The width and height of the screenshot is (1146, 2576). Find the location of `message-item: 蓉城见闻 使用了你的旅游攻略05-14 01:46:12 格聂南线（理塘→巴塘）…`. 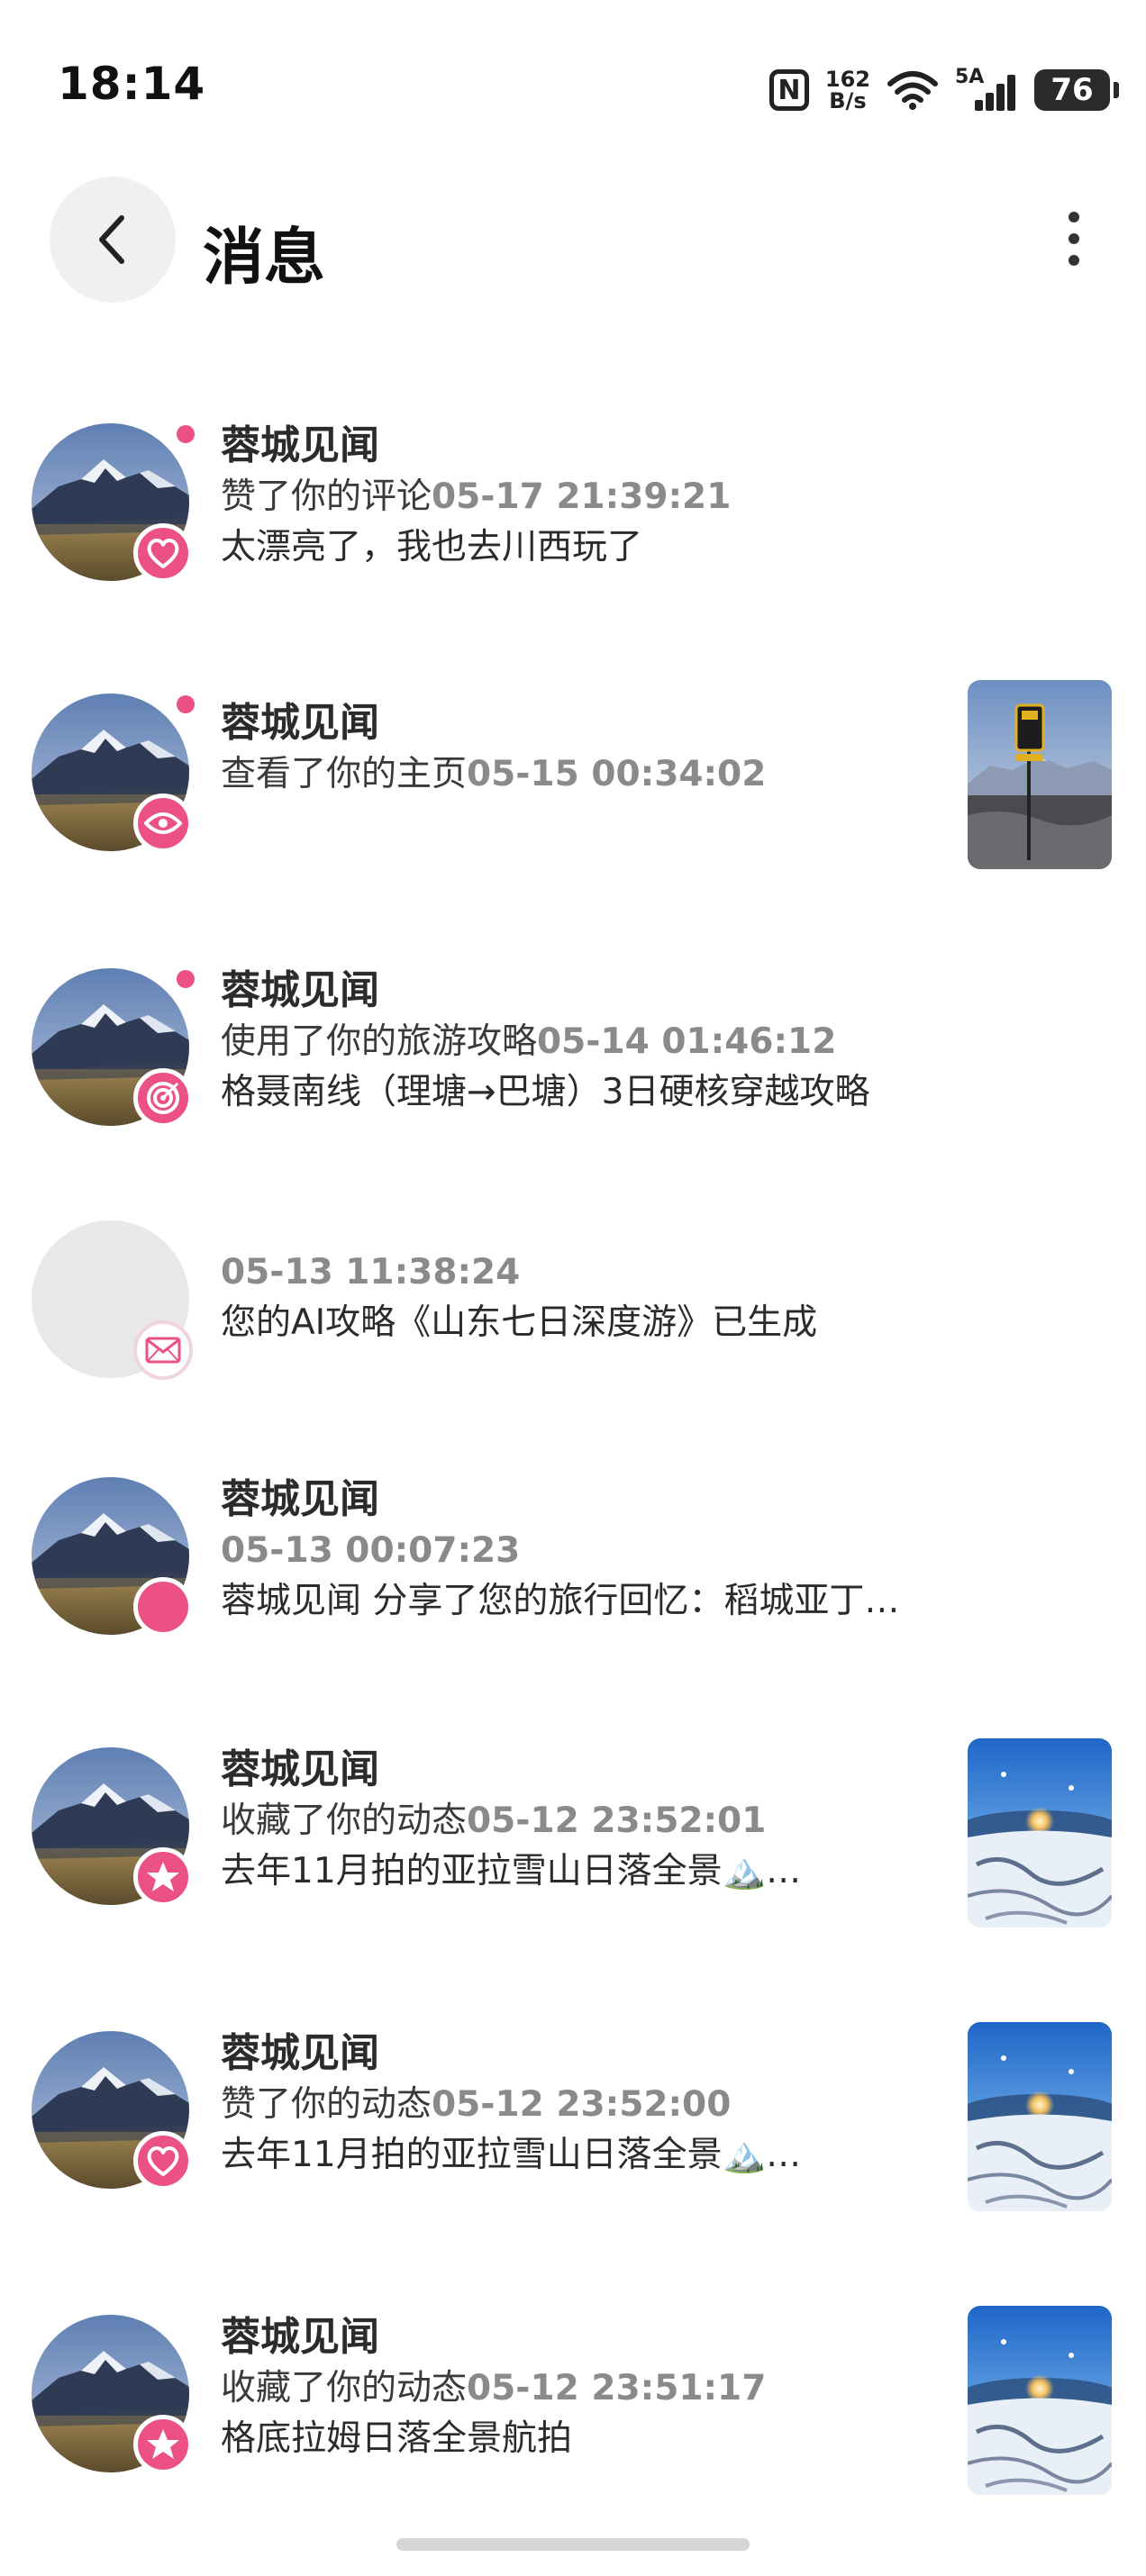

message-item: 蓉城见闻 使用了你的旅游攻略05-14 01:46:12 格聂南线（理塘→巴塘）… is located at coordinates (573, 1066).